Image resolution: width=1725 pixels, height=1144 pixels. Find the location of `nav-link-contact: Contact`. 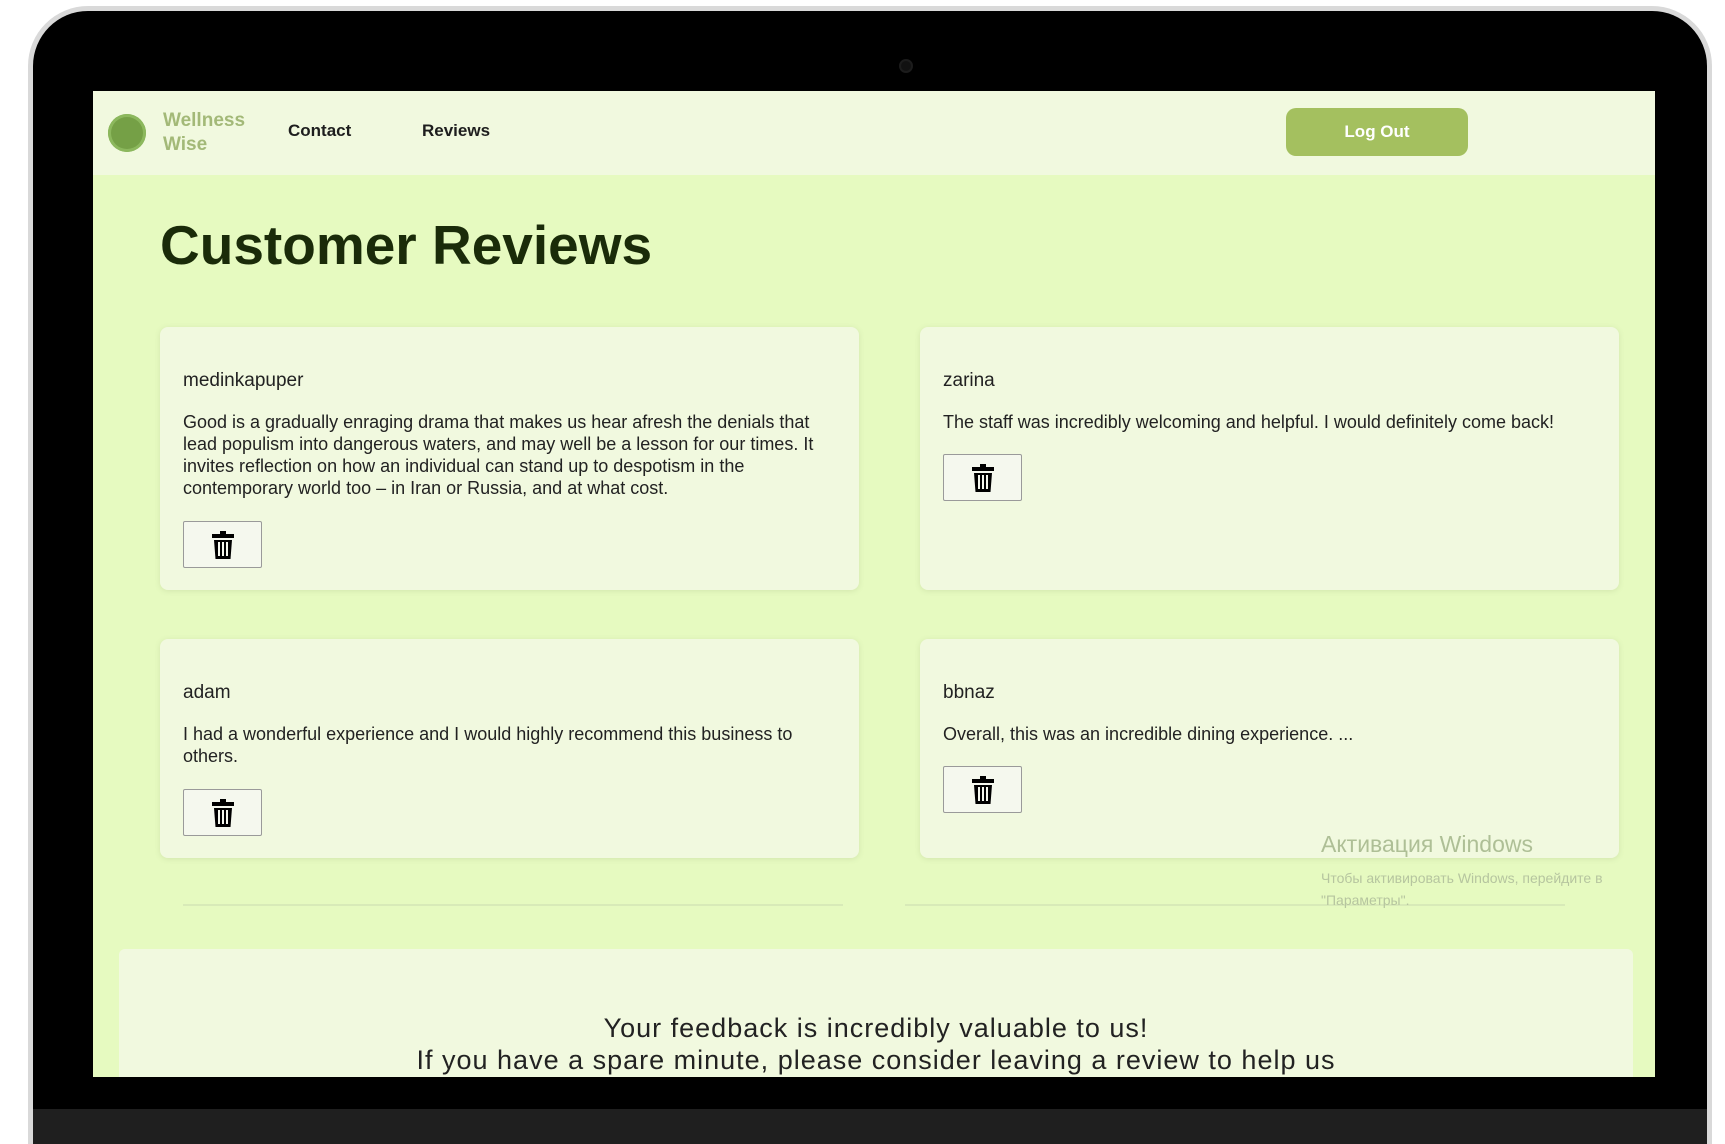

nav-link-contact: Contact is located at coordinates (319, 131).